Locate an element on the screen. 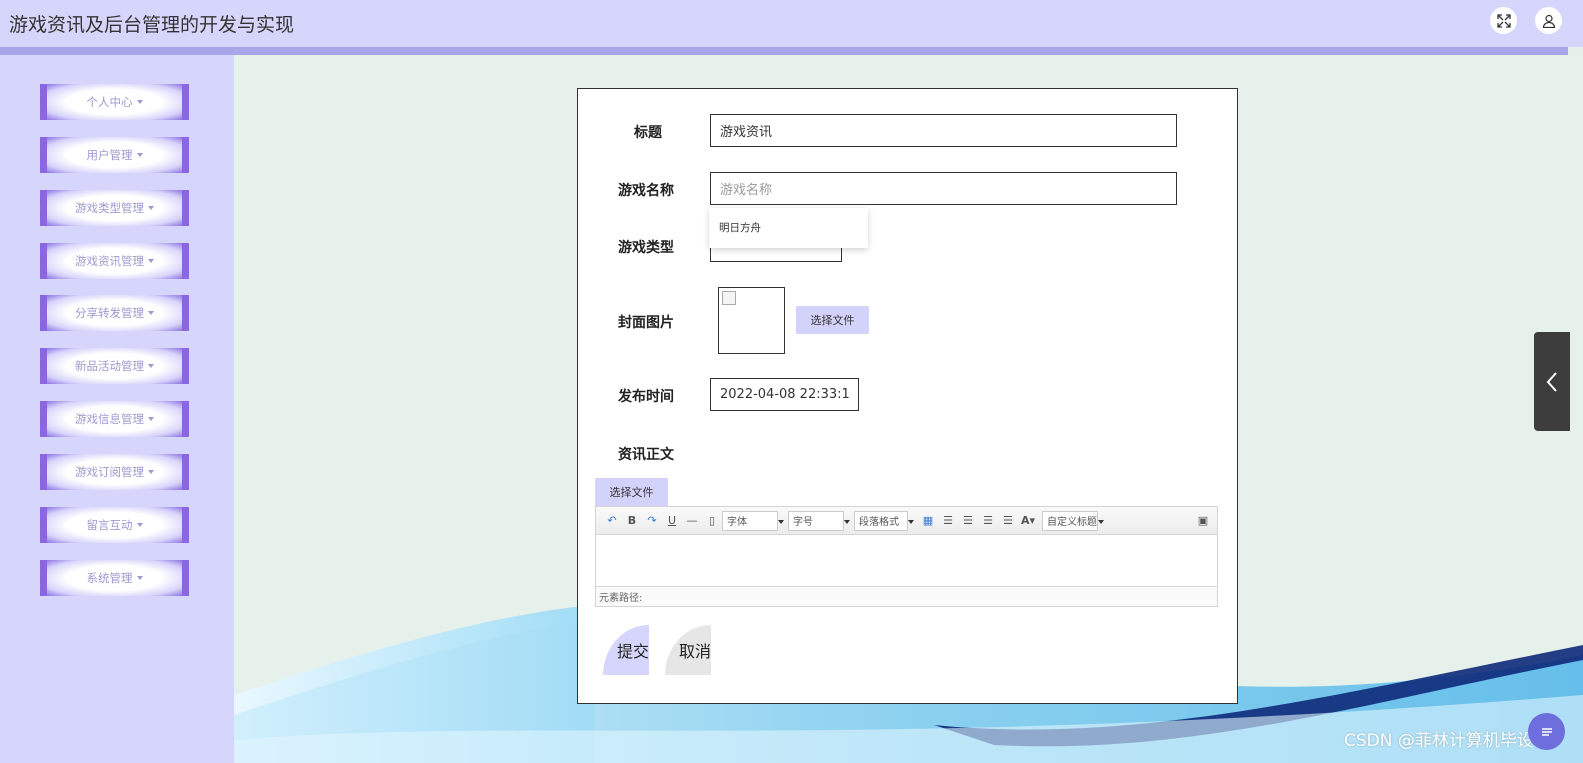 Image resolution: width=1583 pixels, height=763 pixels. editor-content-area is located at coordinates (906, 560).